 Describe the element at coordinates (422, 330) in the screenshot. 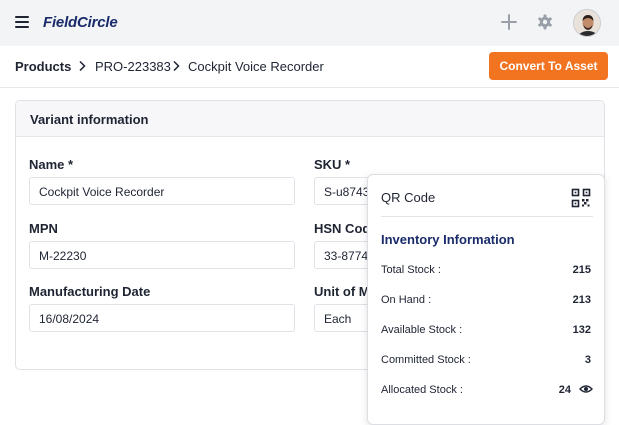

I see `available-stock-label: Available Stock :` at that location.